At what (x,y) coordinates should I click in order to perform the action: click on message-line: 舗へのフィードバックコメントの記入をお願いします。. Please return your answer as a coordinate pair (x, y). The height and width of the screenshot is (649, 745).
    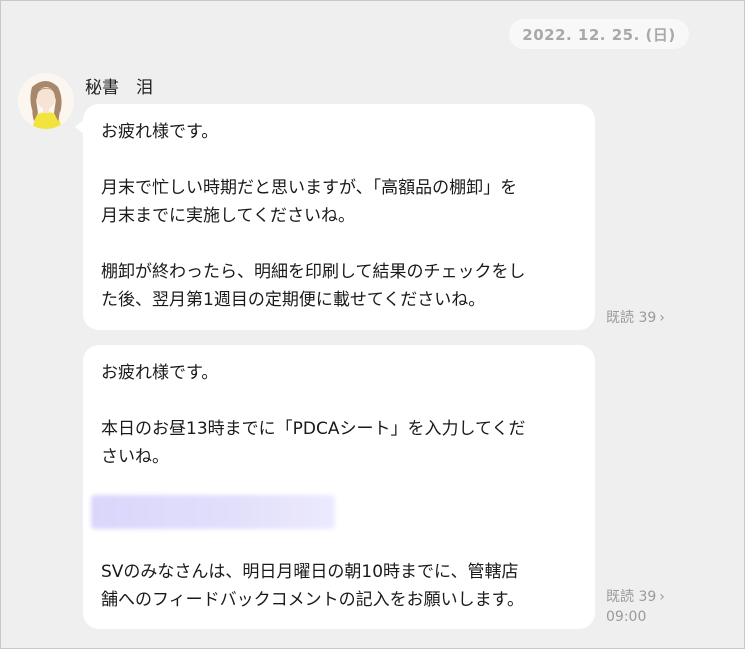
    Looking at the image, I should click on (312, 600).